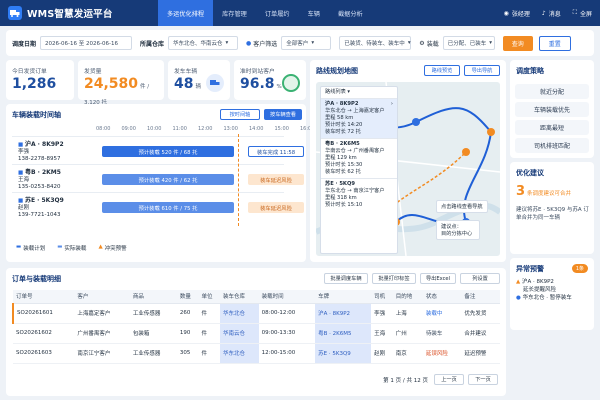 Image resolution: width=600 pixels, height=400 pixels. What do you see at coordinates (186, 13) in the screenshot?
I see `nav-dispatch: 多运优化排程` at bounding box center [186, 13].